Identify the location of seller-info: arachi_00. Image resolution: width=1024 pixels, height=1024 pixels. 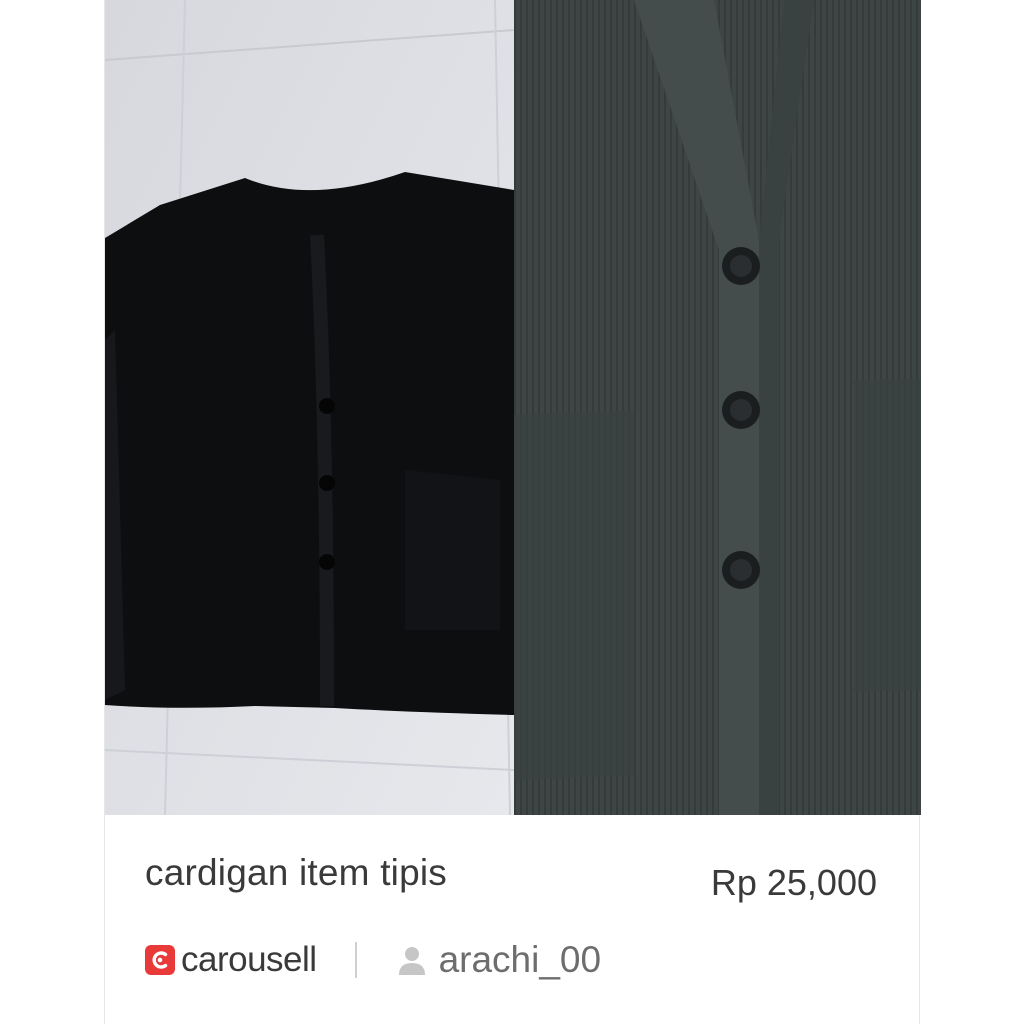
(498, 960).